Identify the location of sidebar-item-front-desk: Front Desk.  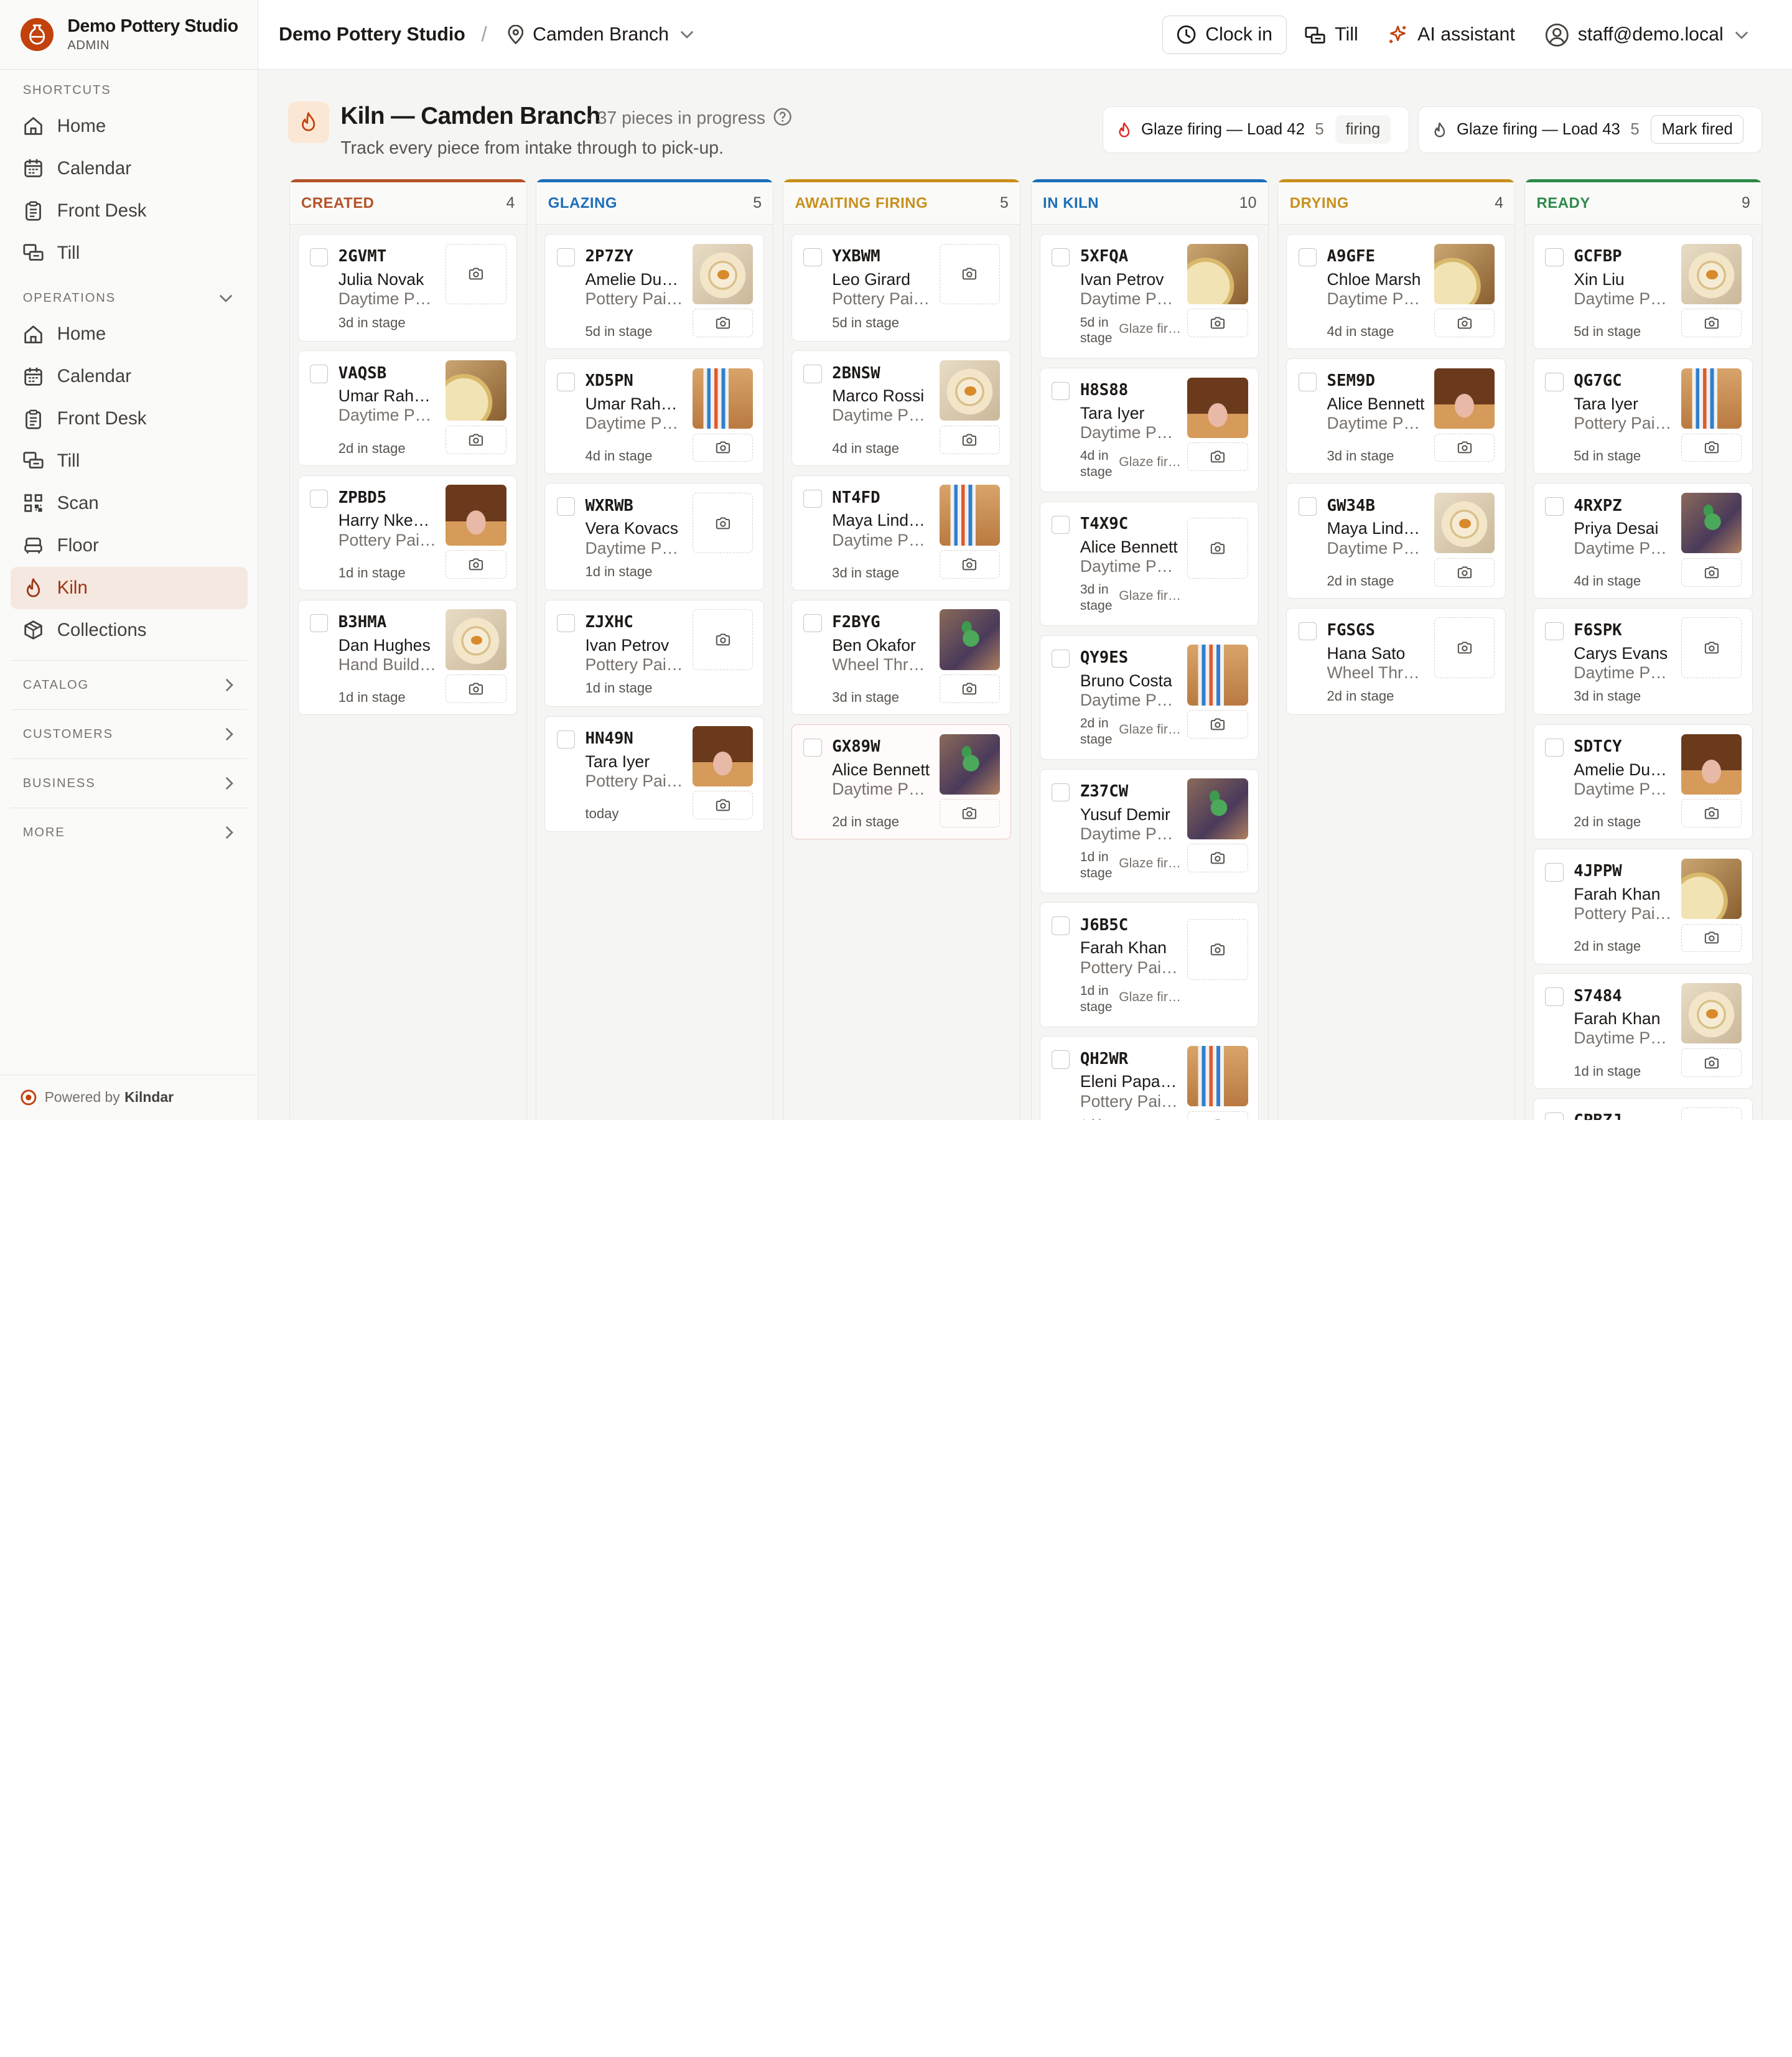
(129, 211).